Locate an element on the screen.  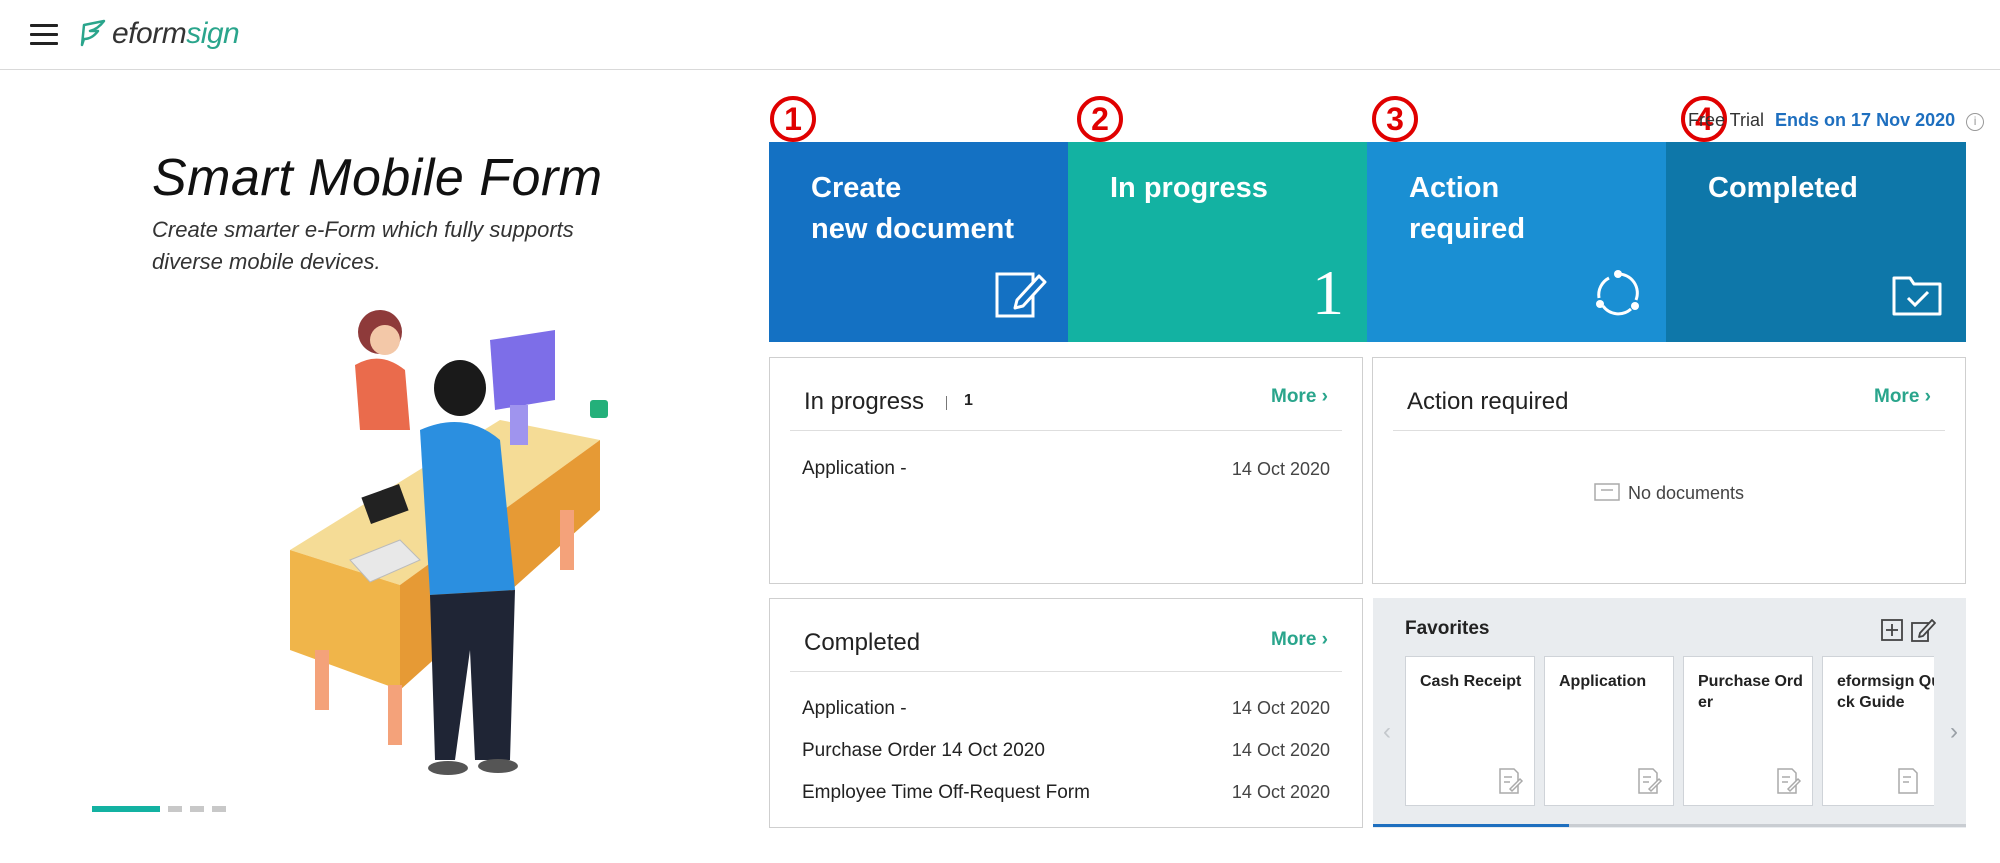
carousel-indicator is located at coordinates (159, 809).